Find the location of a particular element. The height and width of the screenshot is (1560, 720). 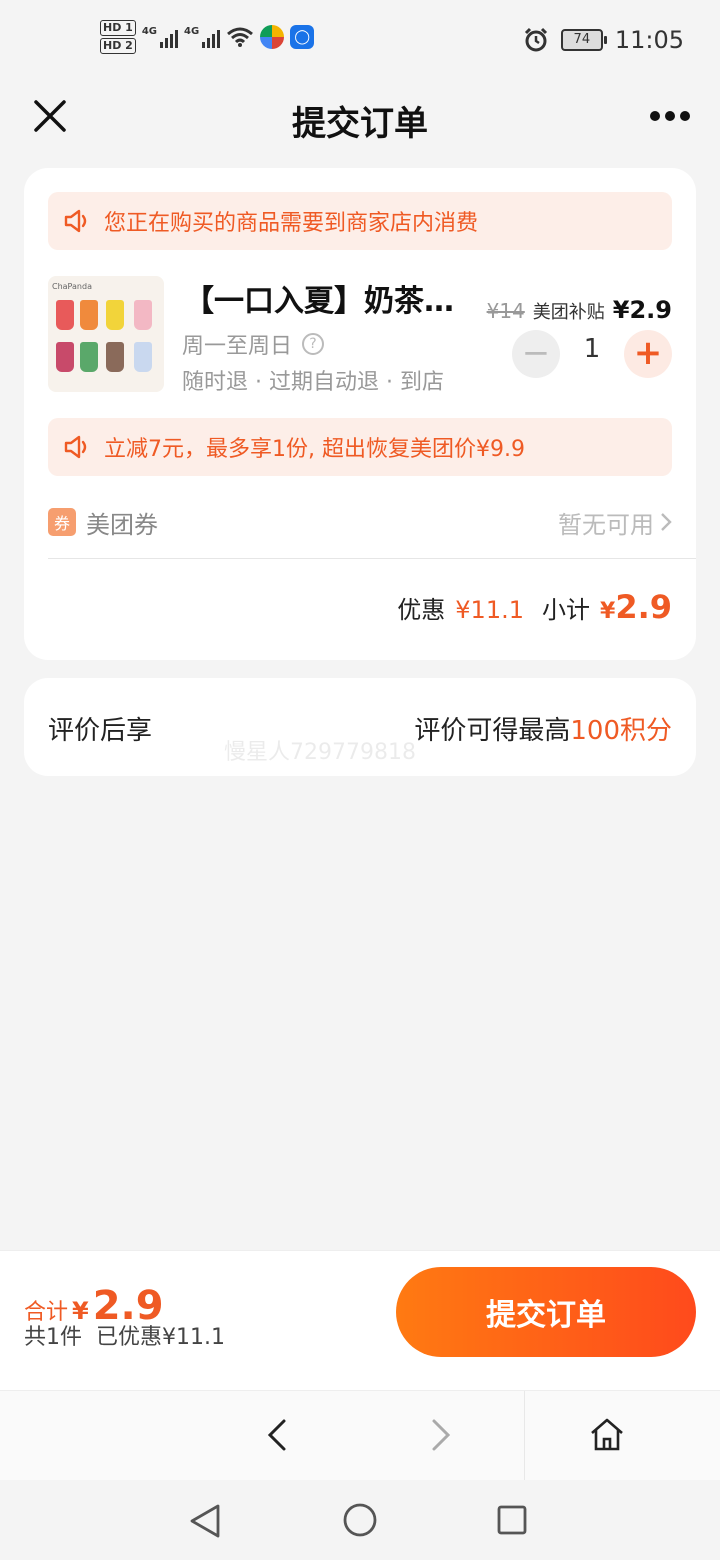

final-price: ¥2.9 is located at coordinates (642, 310).